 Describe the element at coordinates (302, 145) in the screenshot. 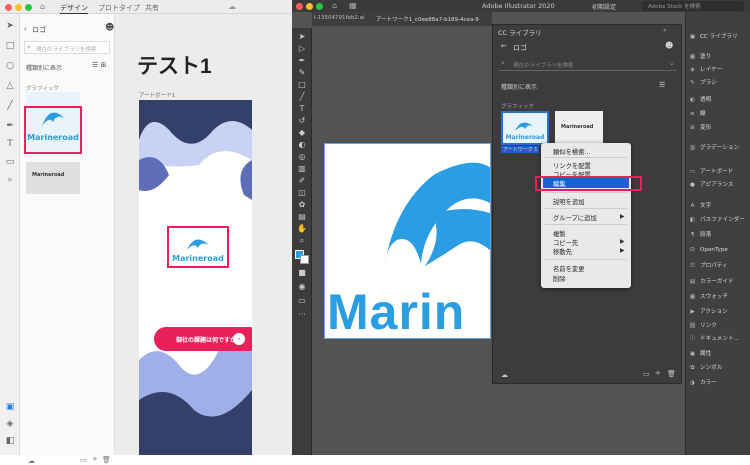

I see `warp-icon: ◐` at that location.